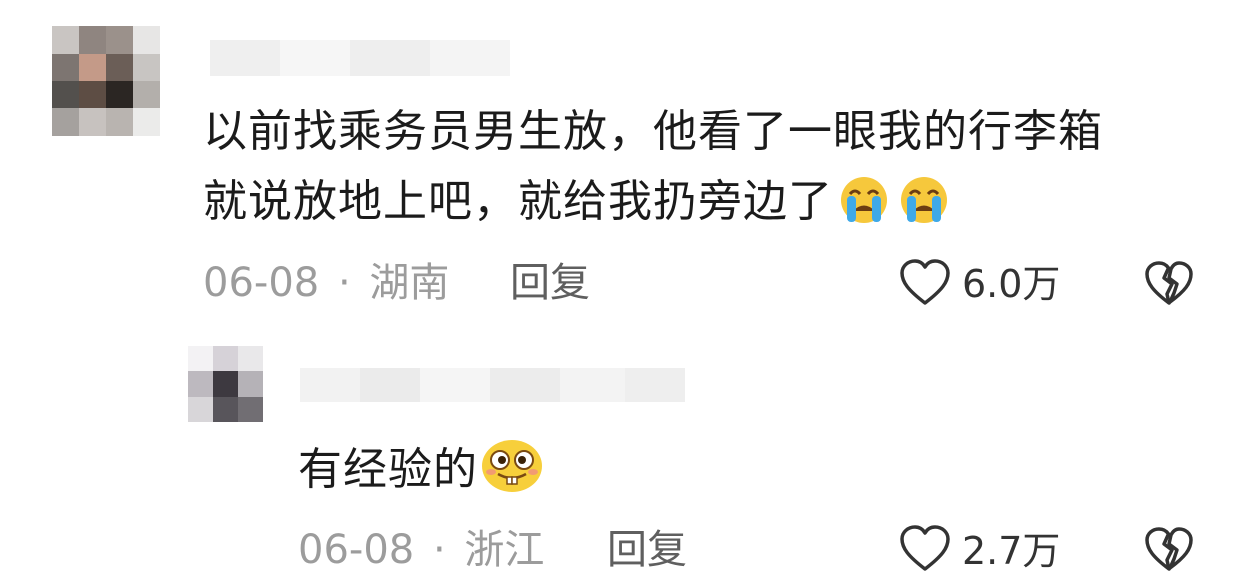 Image resolution: width=1260 pixels, height=578 pixels. I want to click on comment-text-segment: 就说放地上吧，就给我扔旁边了, so click(518, 201).